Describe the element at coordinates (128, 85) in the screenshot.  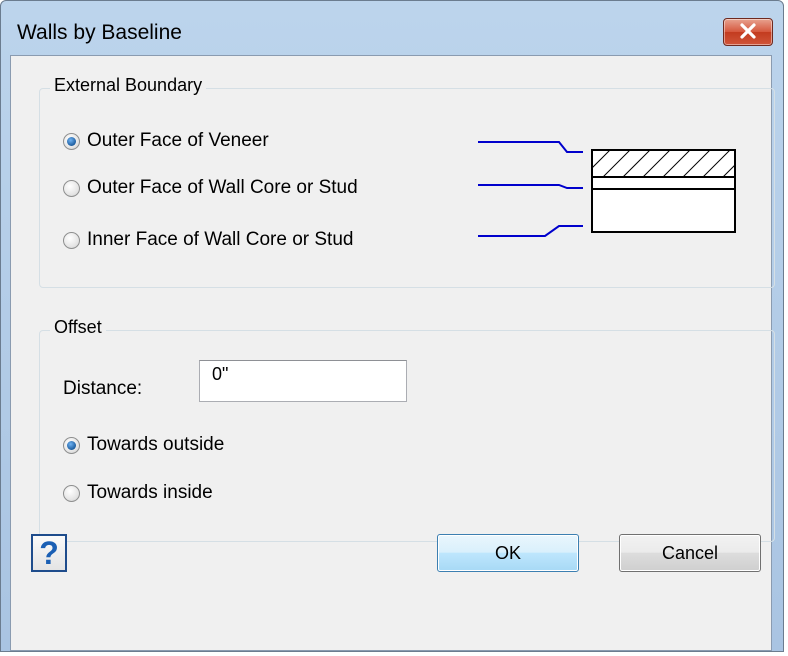
I see `external-boundary-legend: External Boundary` at that location.